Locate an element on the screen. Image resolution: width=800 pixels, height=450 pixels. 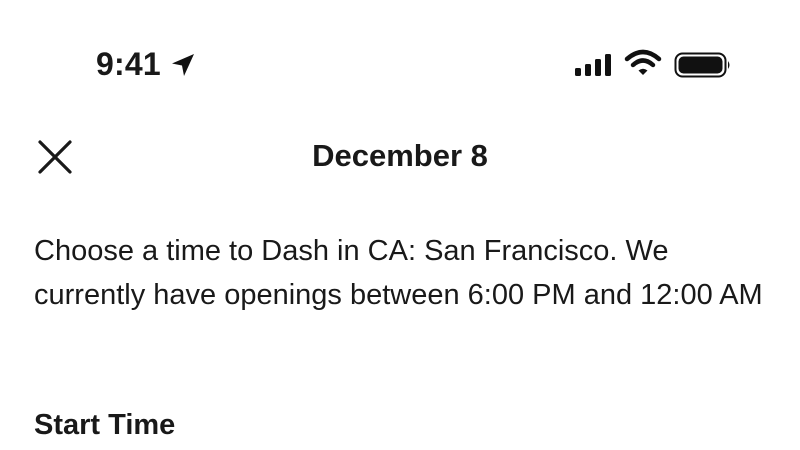
close-icon is located at coordinates (55, 157).